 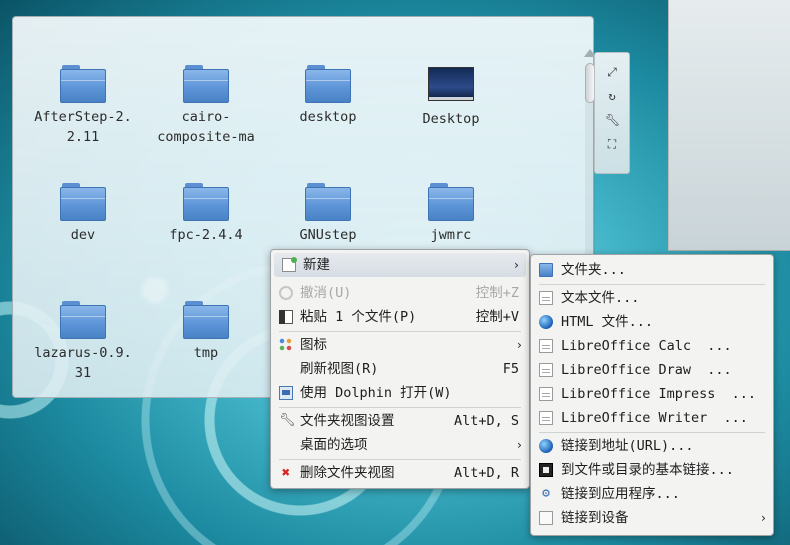 I want to click on draw-doc-icon, so click(x=546, y=370).